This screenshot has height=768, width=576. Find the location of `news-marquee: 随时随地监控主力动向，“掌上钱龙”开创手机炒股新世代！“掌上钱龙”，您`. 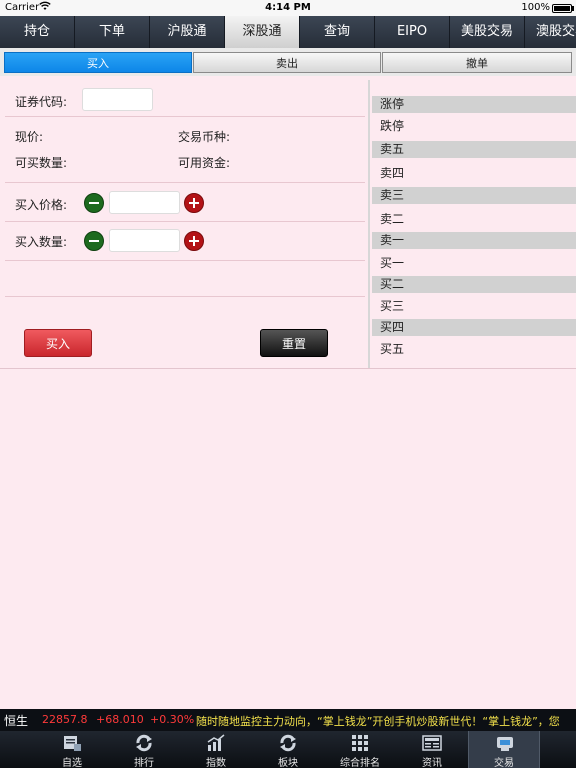

news-marquee: 随时随地监控主力动向，“掌上钱龙”开创手机炒股新世代！“掌上钱龙”，您 is located at coordinates (378, 721).